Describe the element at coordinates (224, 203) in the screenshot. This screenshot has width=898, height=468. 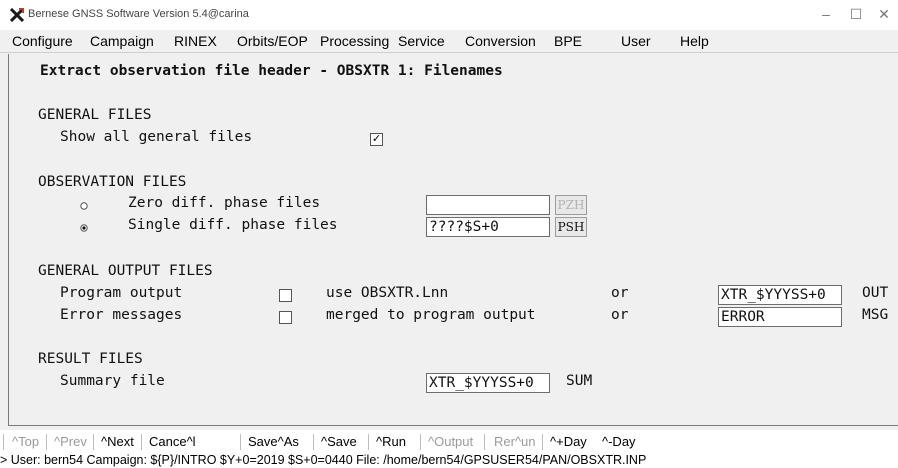
I see `zero-diff-label: Zero diff. phase files` at that location.